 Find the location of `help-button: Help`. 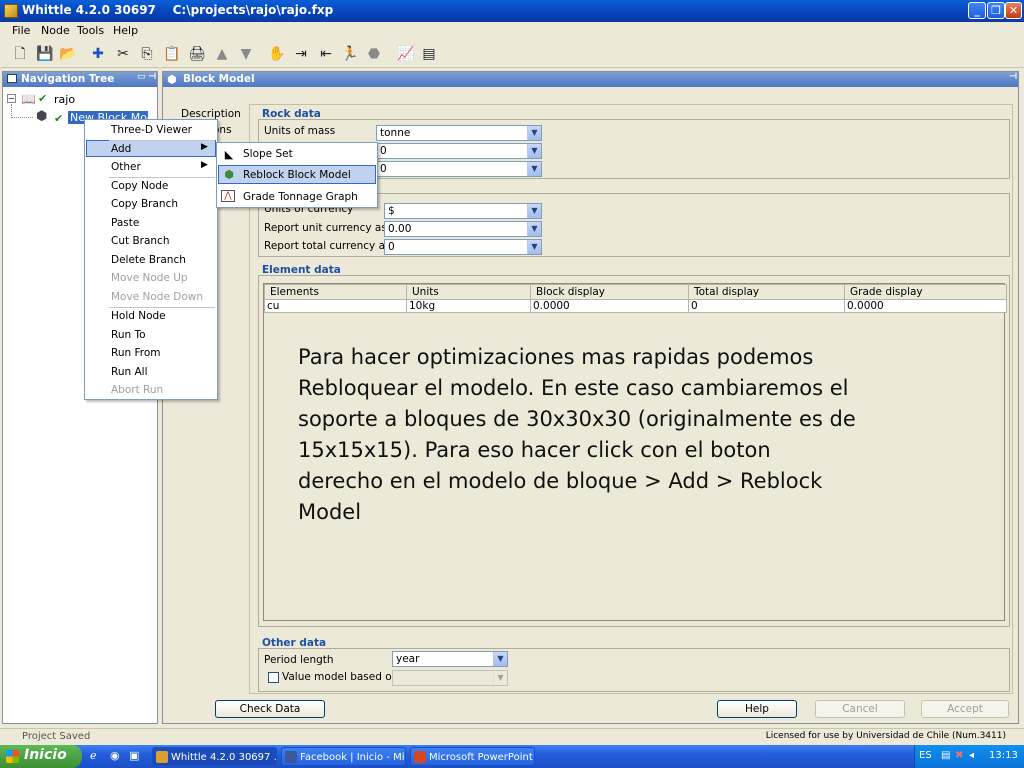

help-button: Help is located at coordinates (757, 709).